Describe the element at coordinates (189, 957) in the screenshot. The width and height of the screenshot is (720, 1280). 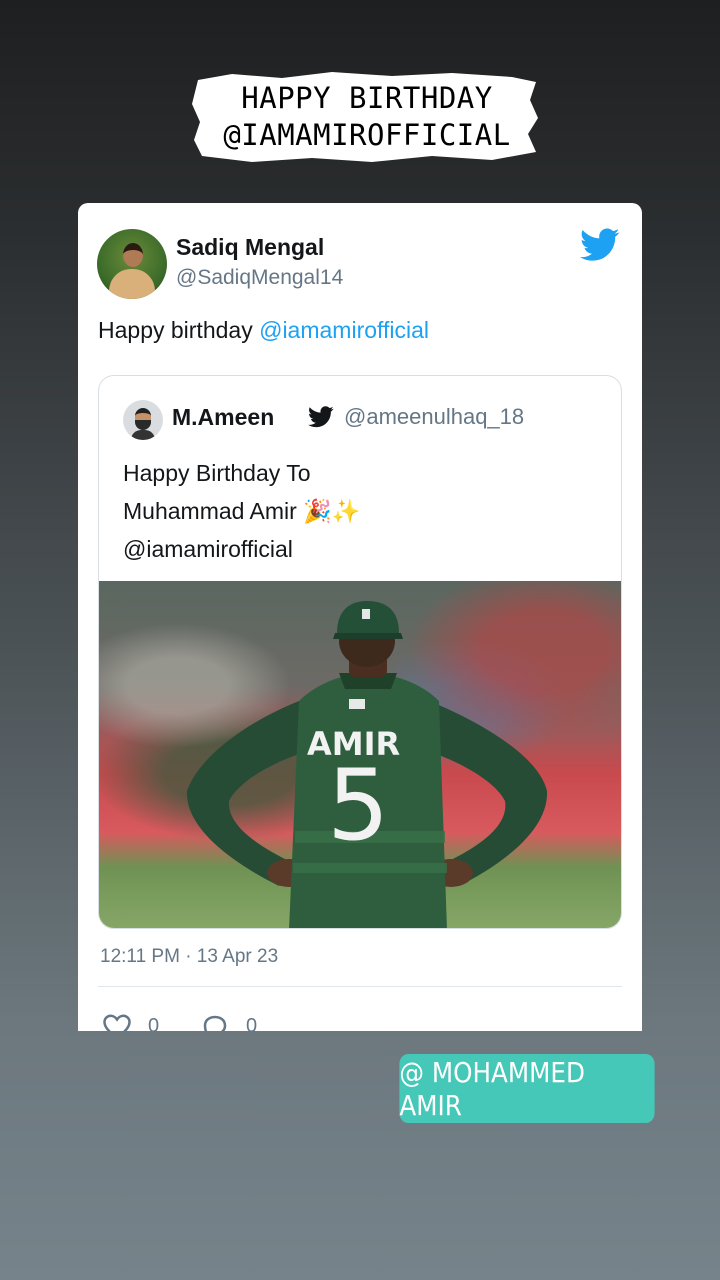
I see `tweet-timestamp: 12:11 PM · 13 Apr 23` at that location.